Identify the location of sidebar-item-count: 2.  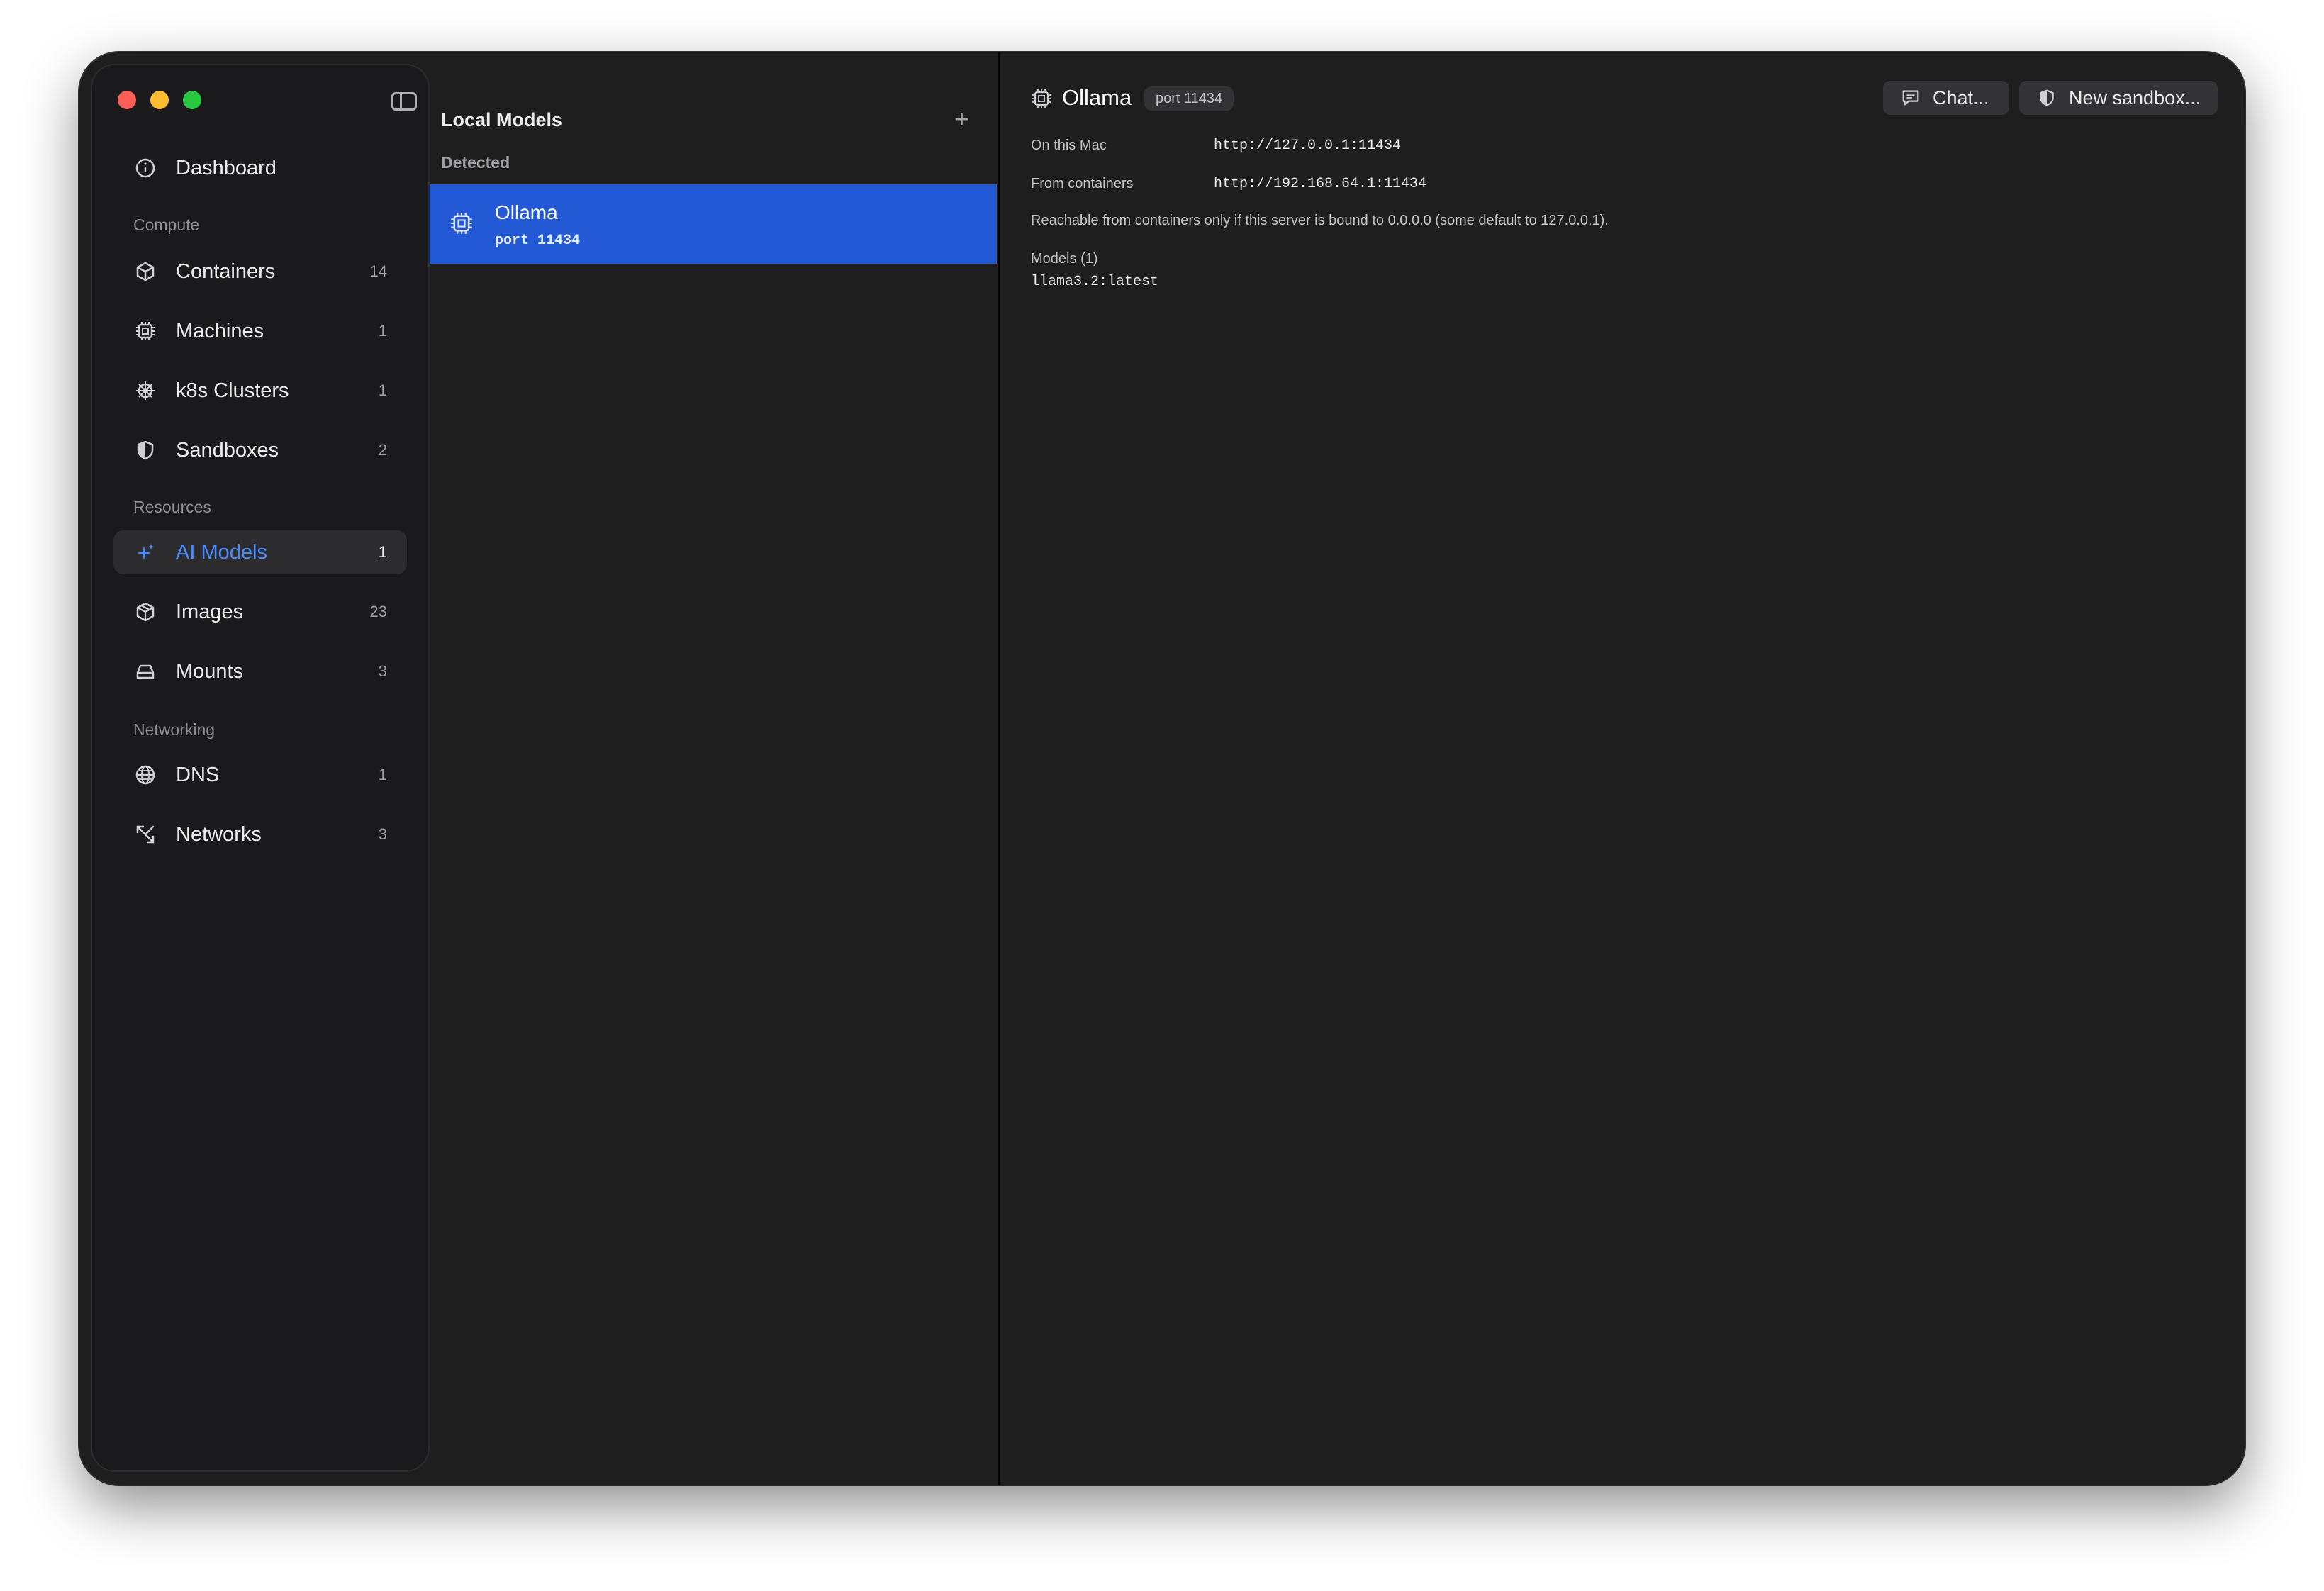
(383, 450).